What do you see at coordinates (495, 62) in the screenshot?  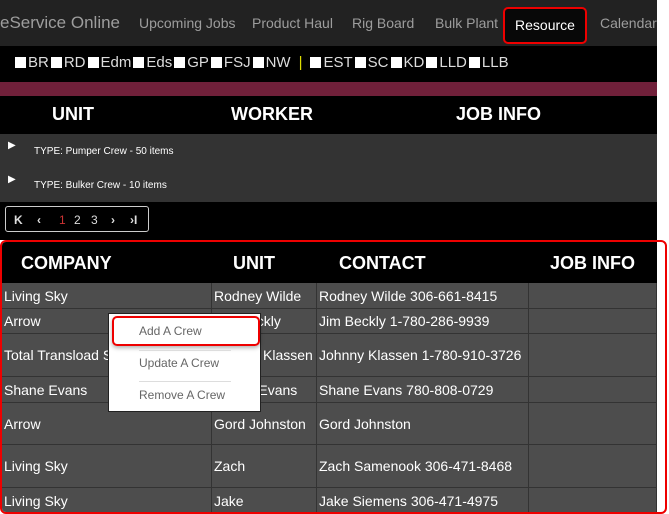 I see `filter-label: LLB` at bounding box center [495, 62].